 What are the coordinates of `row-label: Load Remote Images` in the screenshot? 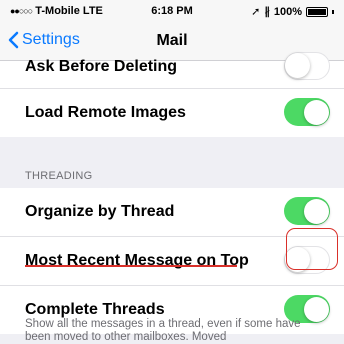 It's located at (105, 112).